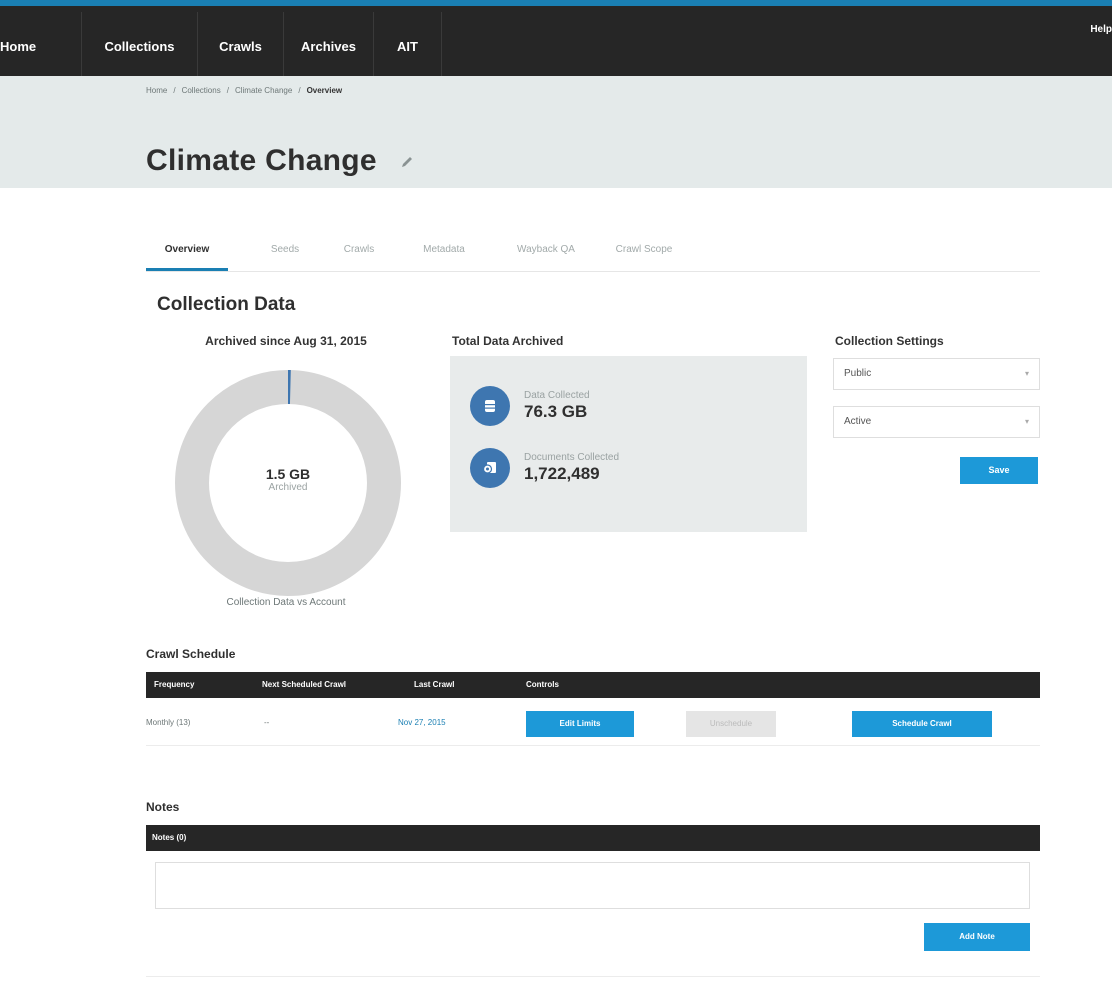 The width and height of the screenshot is (1112, 981). What do you see at coordinates (263, 90) in the screenshot?
I see `breadcrumb-collection: Climate Change` at bounding box center [263, 90].